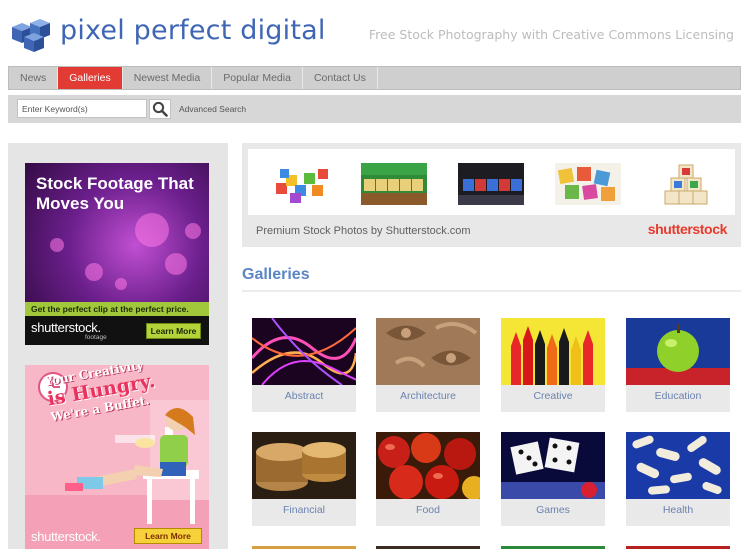 Image resolution: width=750 pixels, height=549 pixels. I want to click on gallery-card-abstract: Abstract, so click(304, 365).